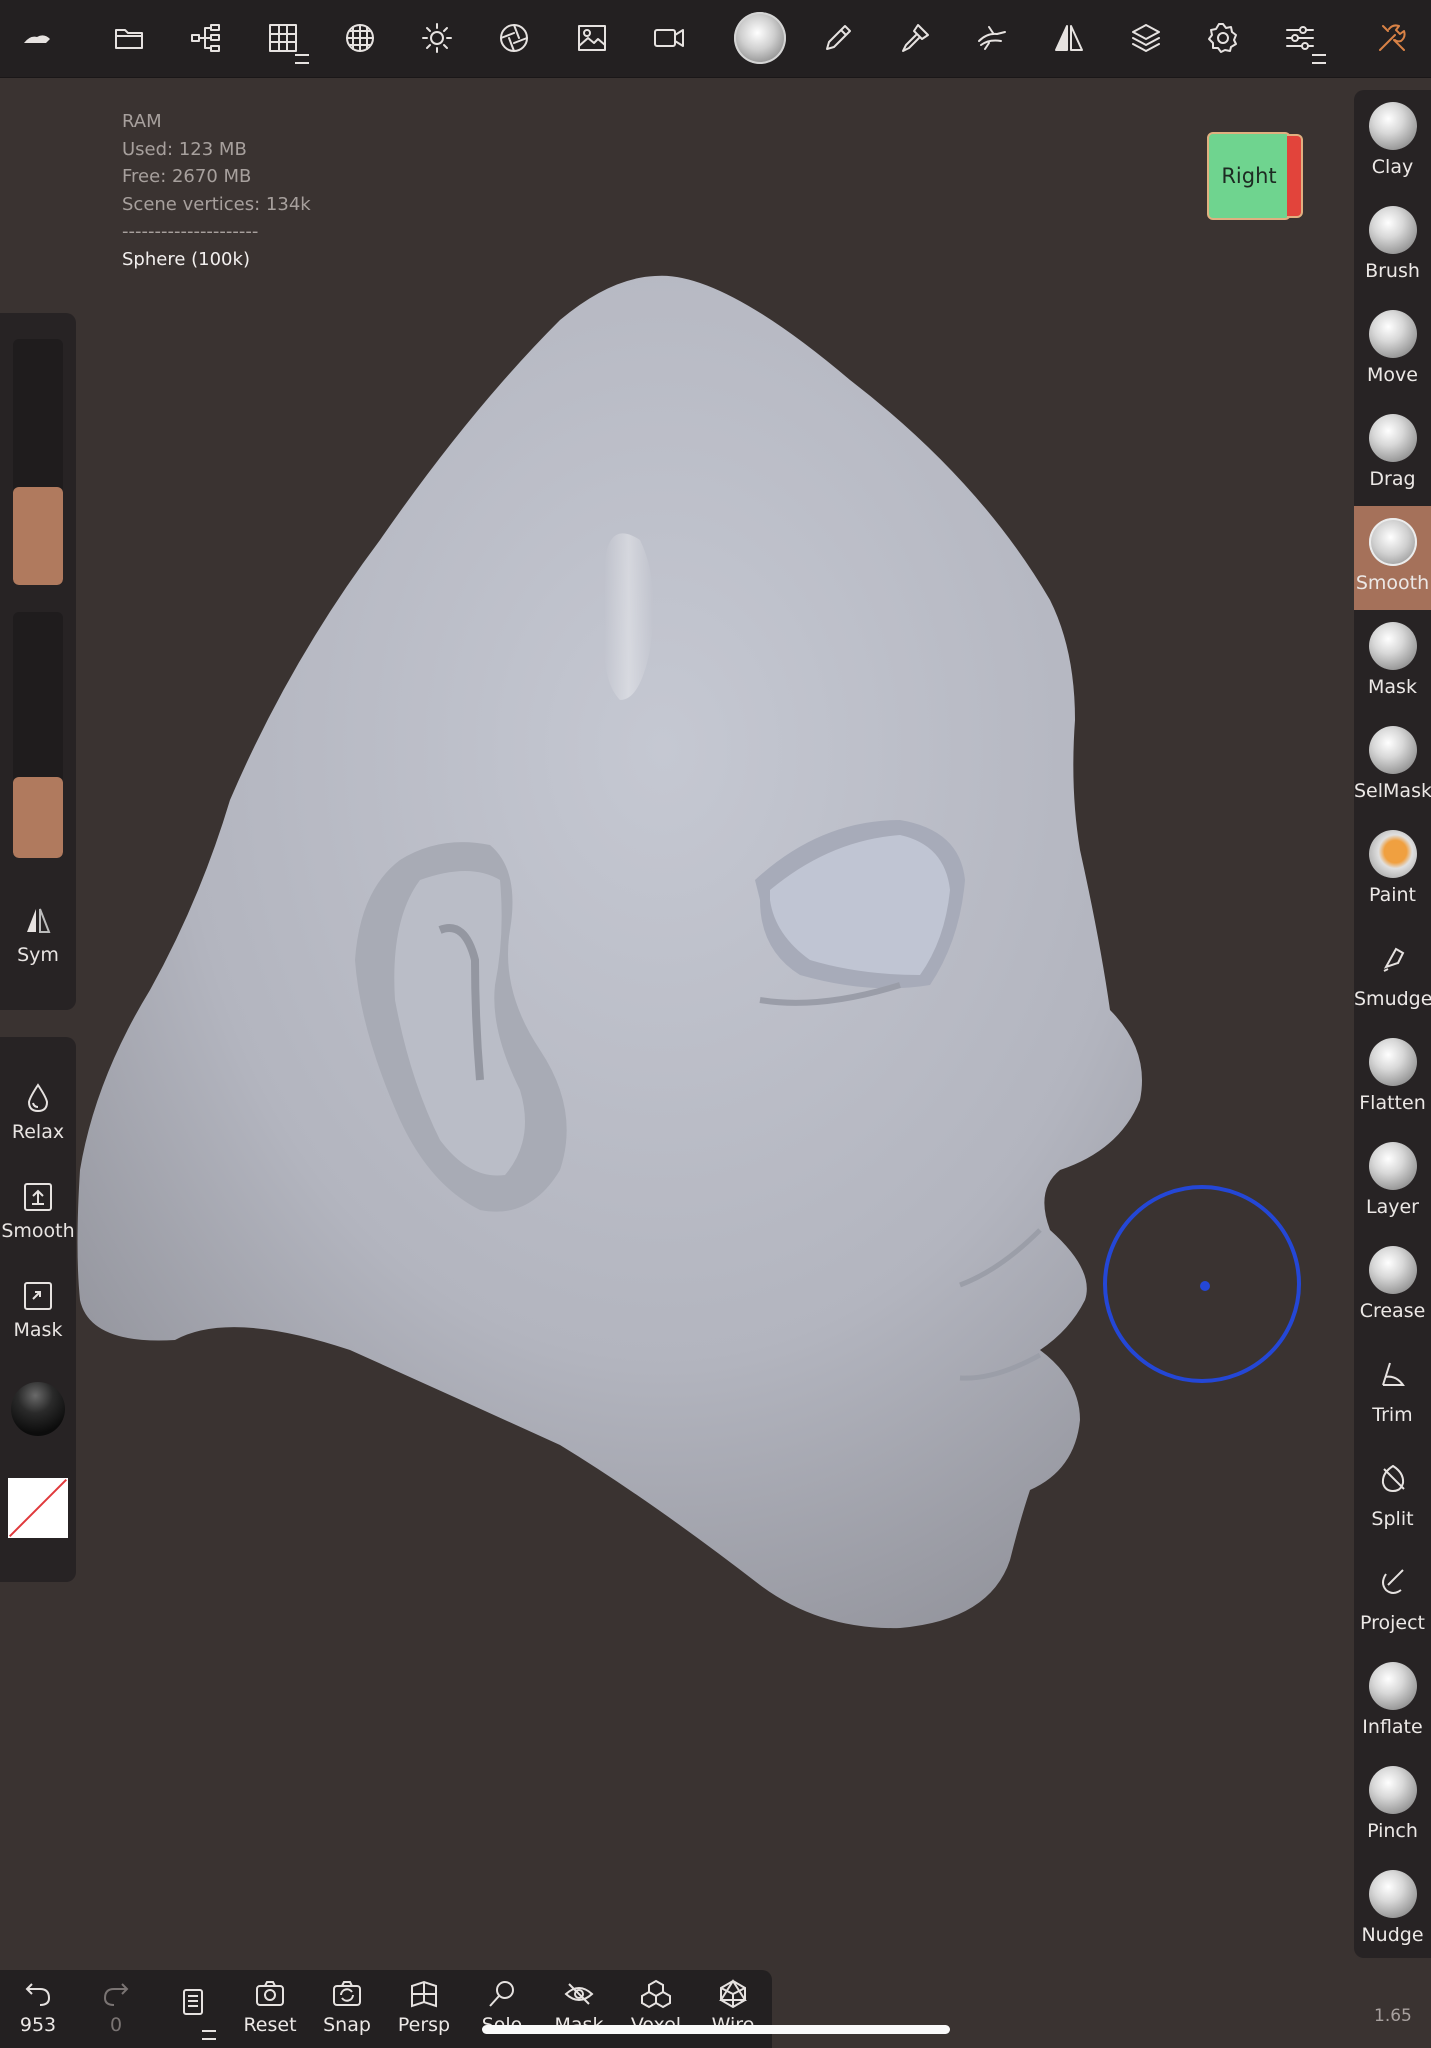 Image resolution: width=1431 pixels, height=2048 pixels. What do you see at coordinates (715, 39) in the screenshot?
I see `top-toolbar` at bounding box center [715, 39].